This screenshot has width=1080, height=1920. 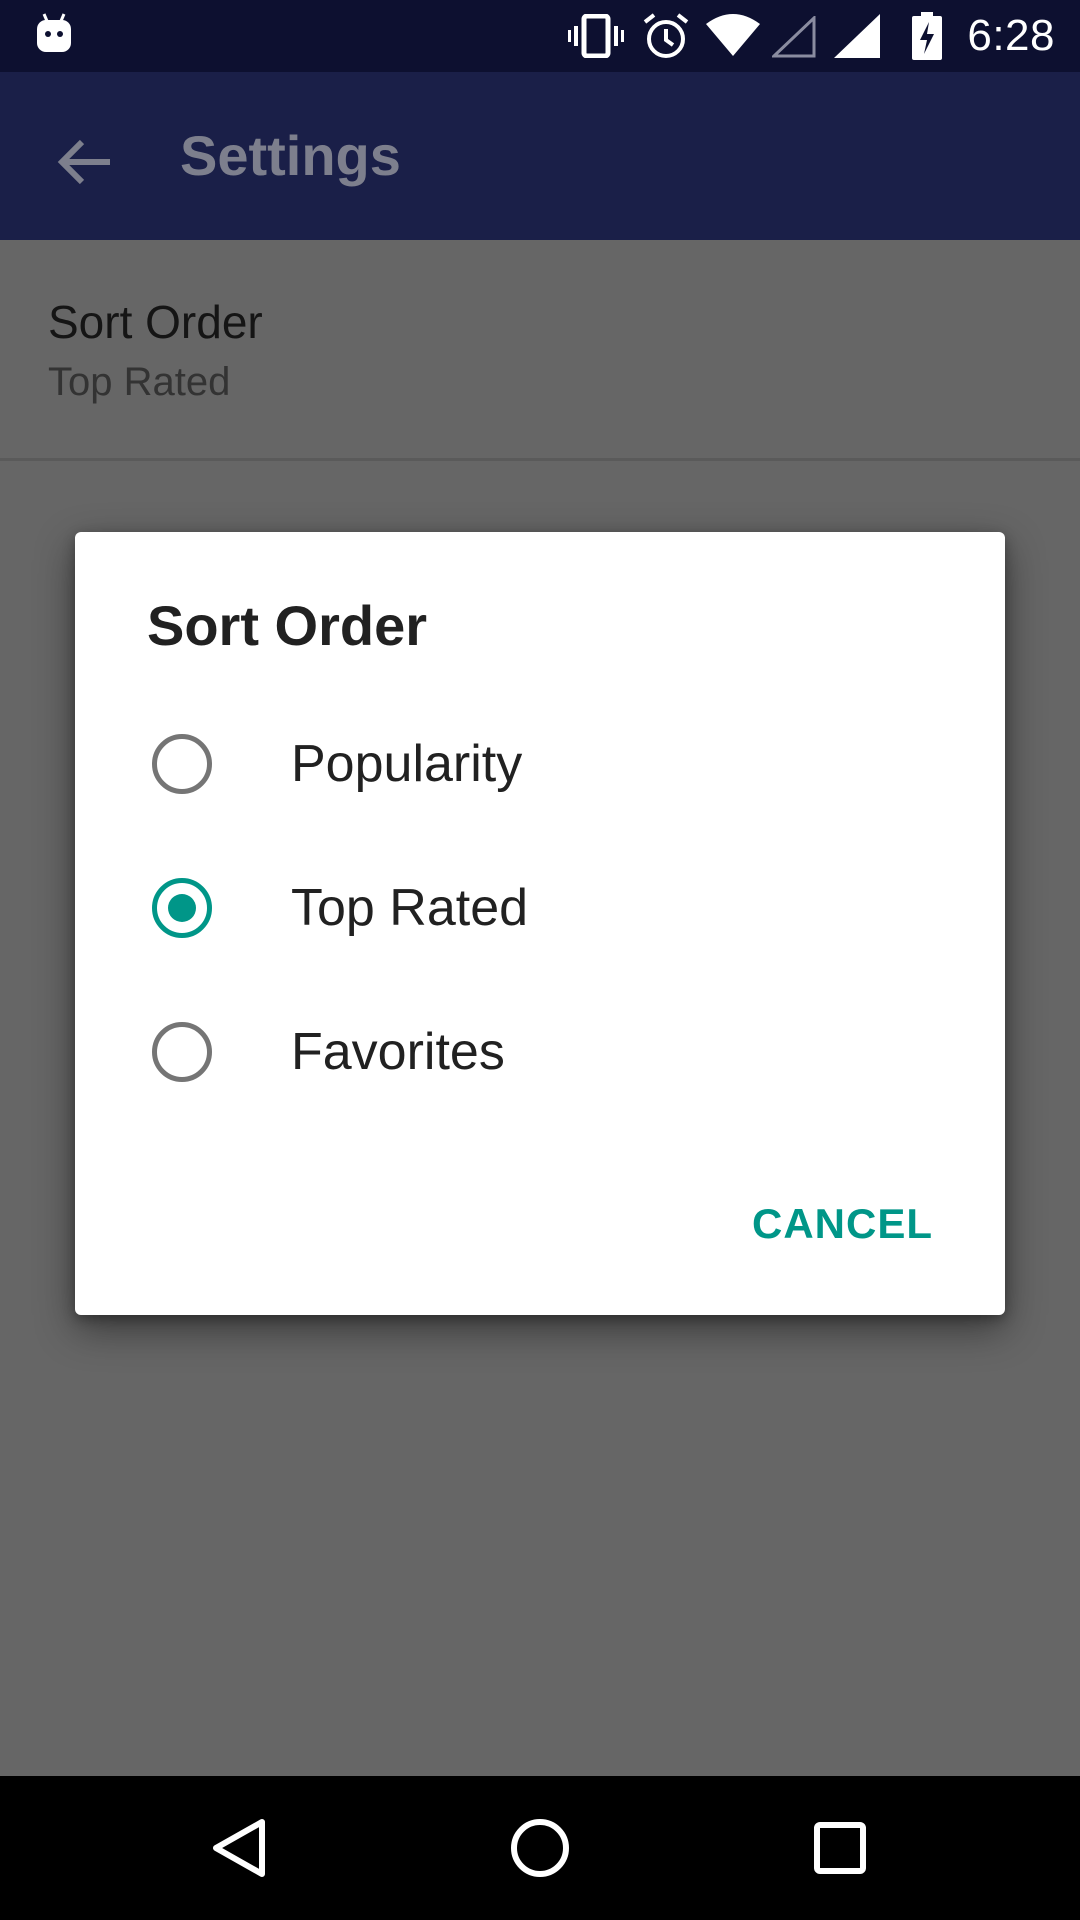 I want to click on signal-full-icon, so click(x=857, y=38).